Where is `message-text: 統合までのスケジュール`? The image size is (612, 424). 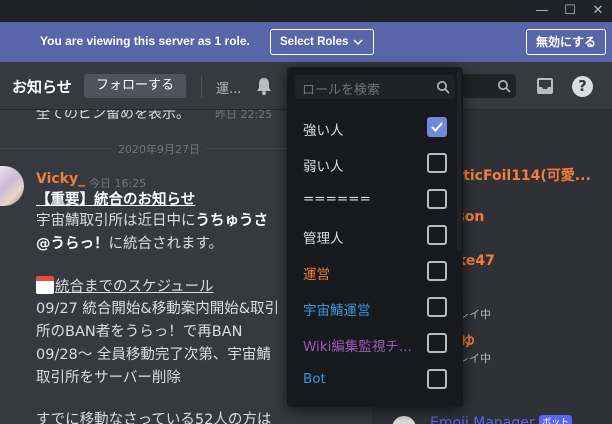
message-text: 統合までのスケジュール is located at coordinates (134, 287).